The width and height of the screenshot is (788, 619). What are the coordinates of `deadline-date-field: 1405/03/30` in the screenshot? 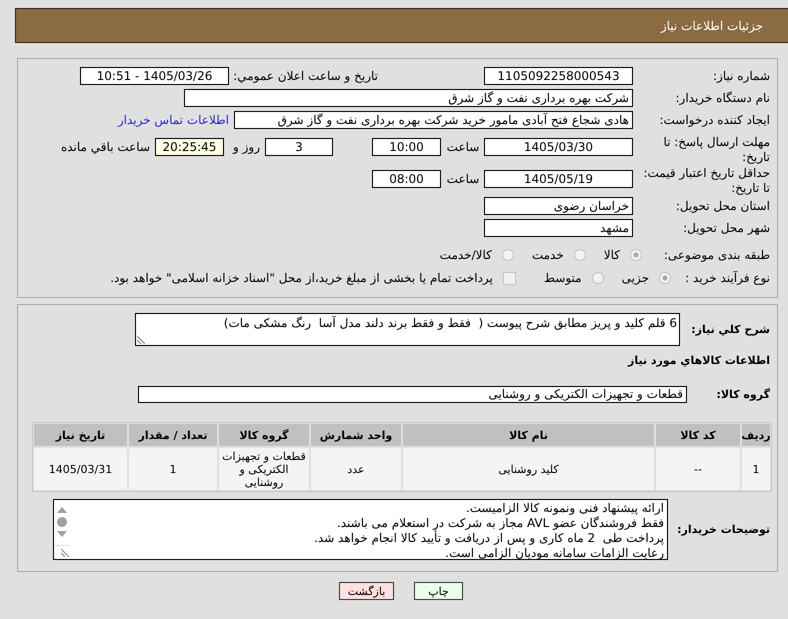 It's located at (558, 147).